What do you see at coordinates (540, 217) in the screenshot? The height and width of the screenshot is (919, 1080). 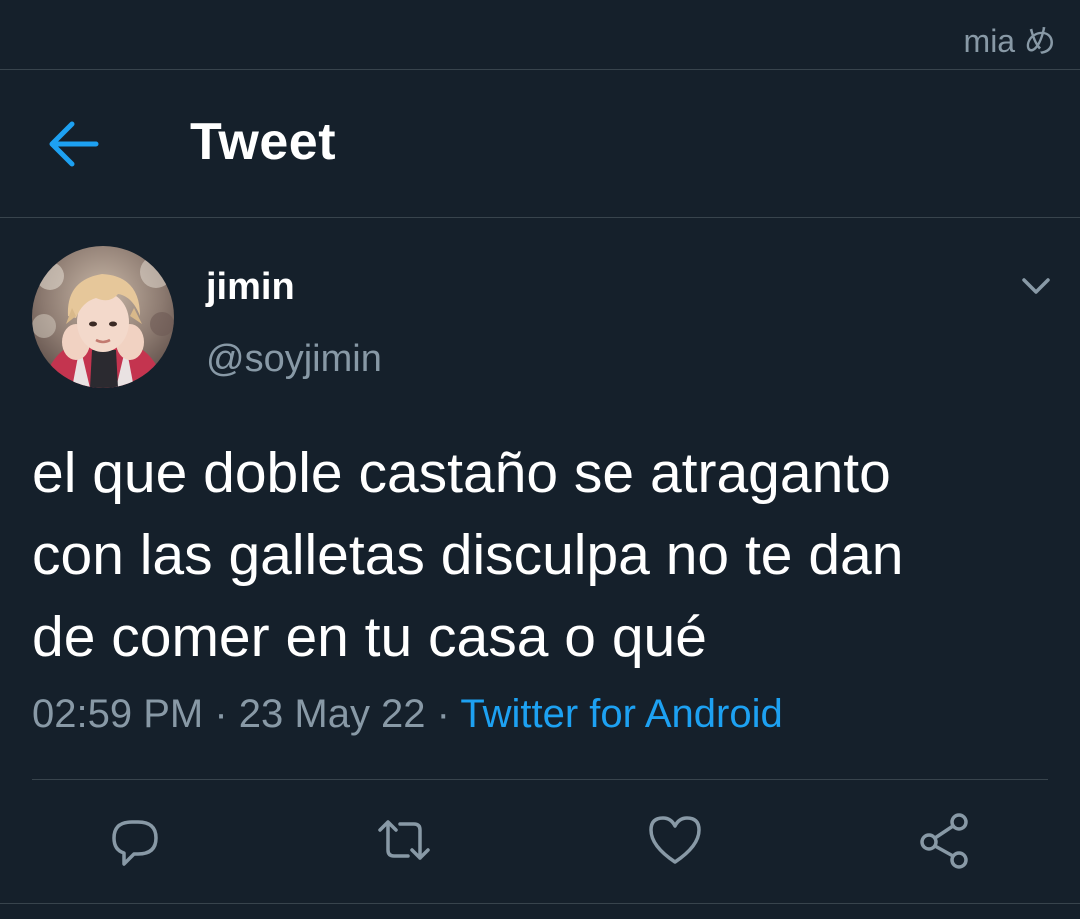 I see `header-divider` at bounding box center [540, 217].